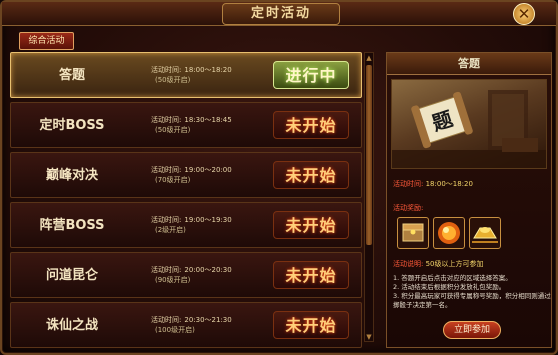 This screenshot has width=558, height=355. Describe the element at coordinates (449, 287) in the screenshot. I see `rule-line: 2. 活动结束后根据积分发放礼包奖励。` at that location.